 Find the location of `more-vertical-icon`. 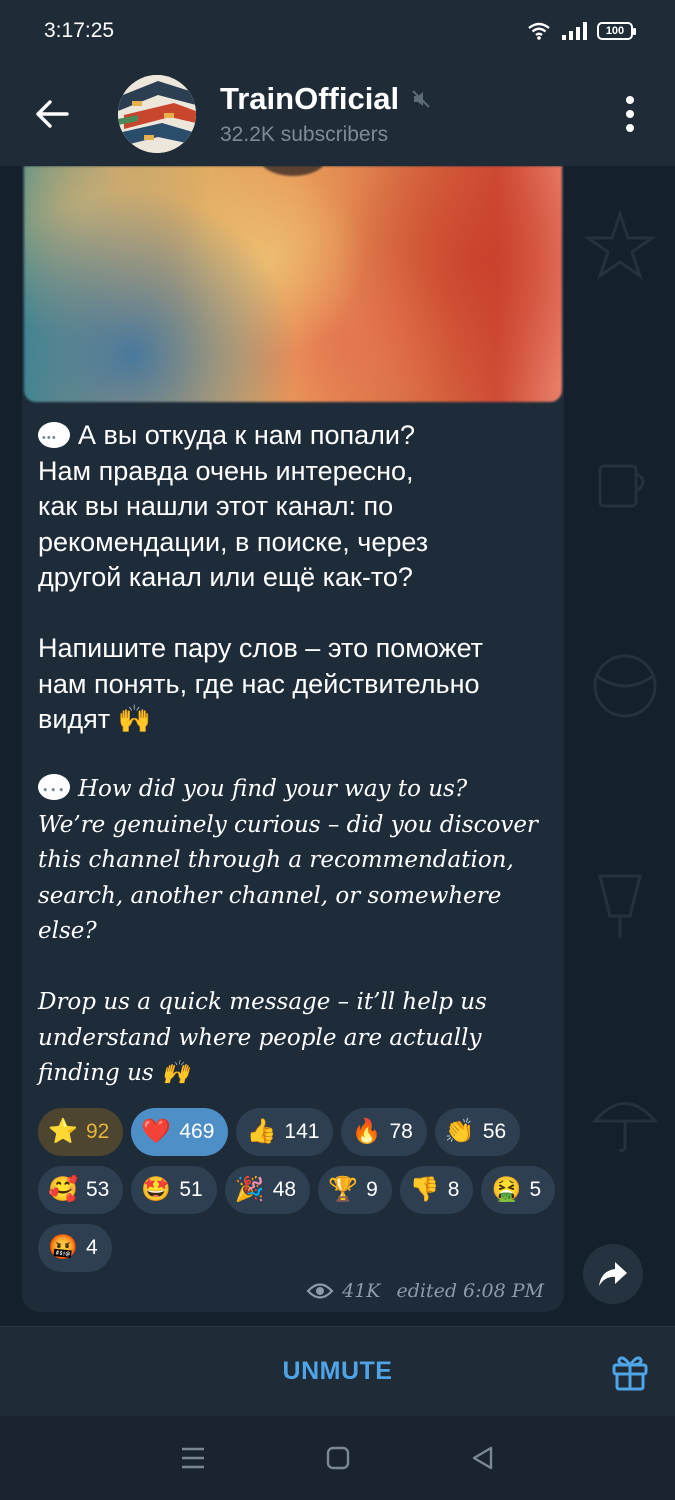

more-vertical-icon is located at coordinates (630, 100).